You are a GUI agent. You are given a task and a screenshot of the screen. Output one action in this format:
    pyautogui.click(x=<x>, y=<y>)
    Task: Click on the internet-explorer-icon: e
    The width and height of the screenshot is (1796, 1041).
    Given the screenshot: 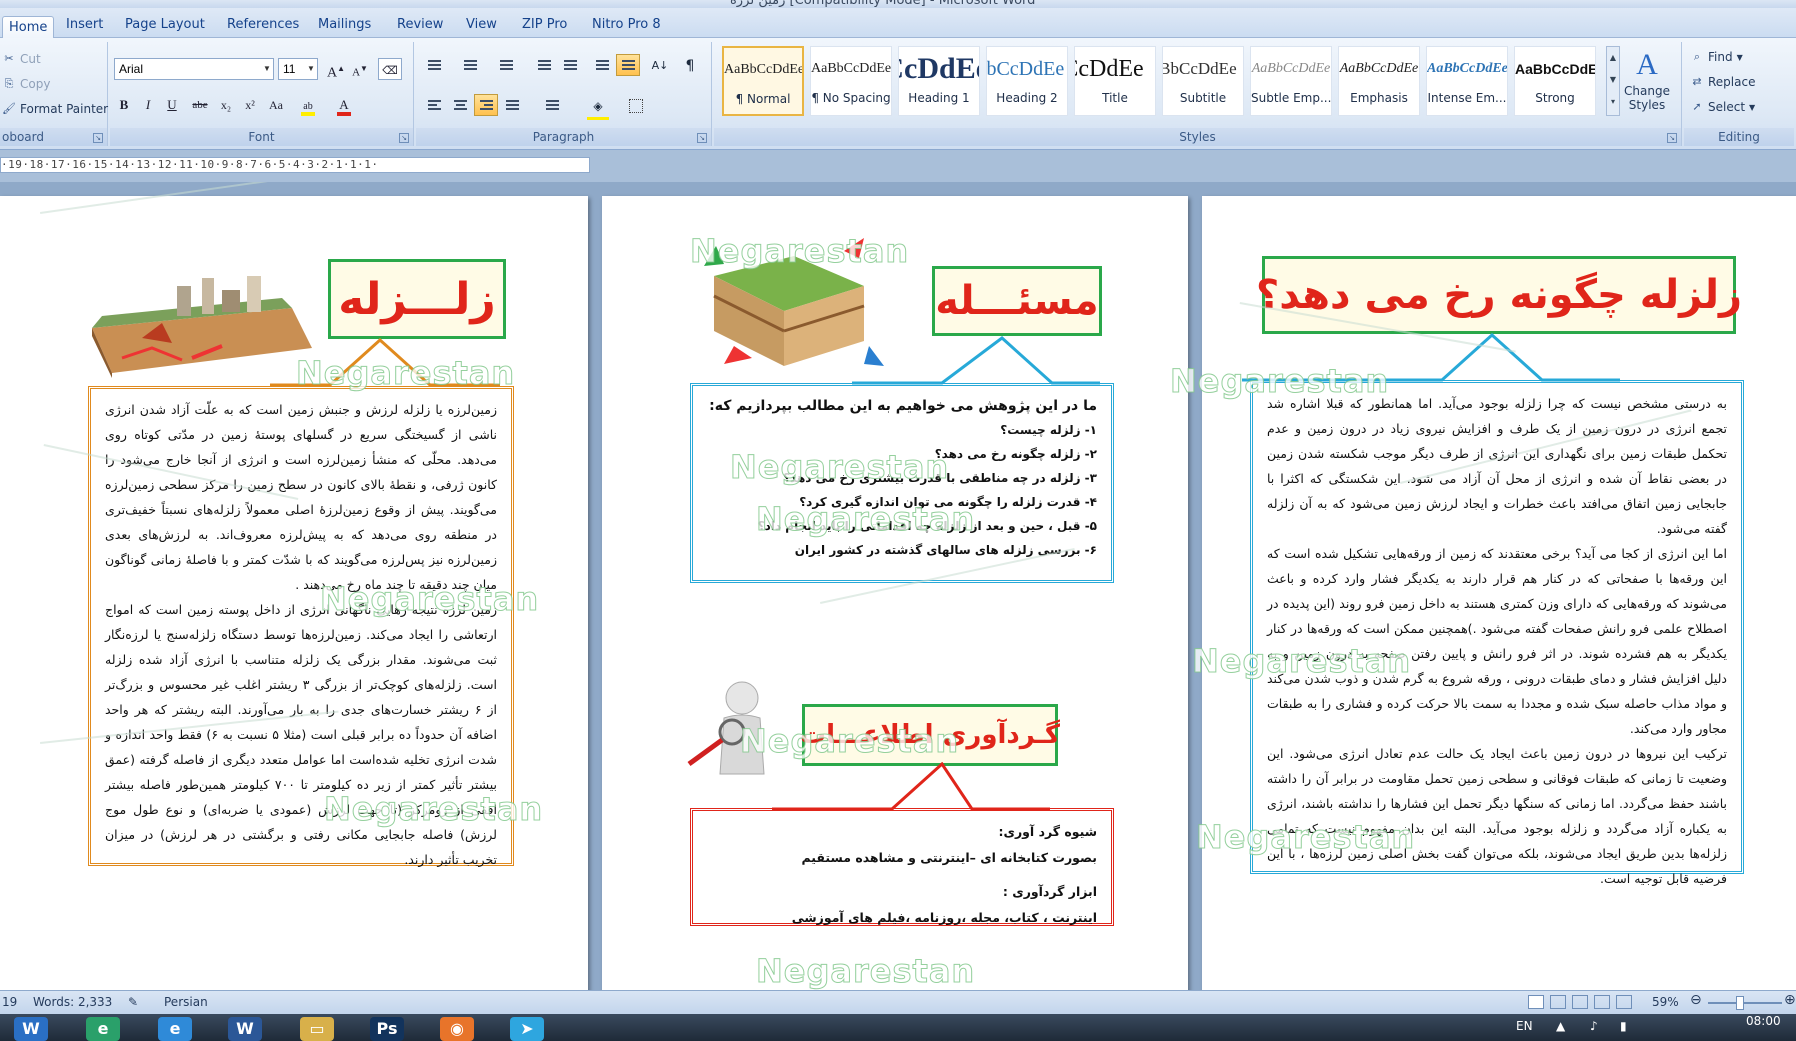 What is the action you would take?
    pyautogui.click(x=175, y=1029)
    